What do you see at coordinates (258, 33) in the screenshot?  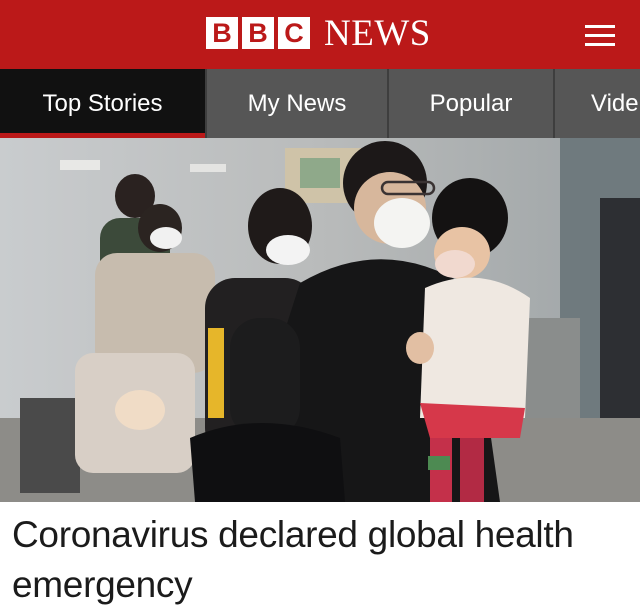 I see `logo-letter-b2: B` at bounding box center [258, 33].